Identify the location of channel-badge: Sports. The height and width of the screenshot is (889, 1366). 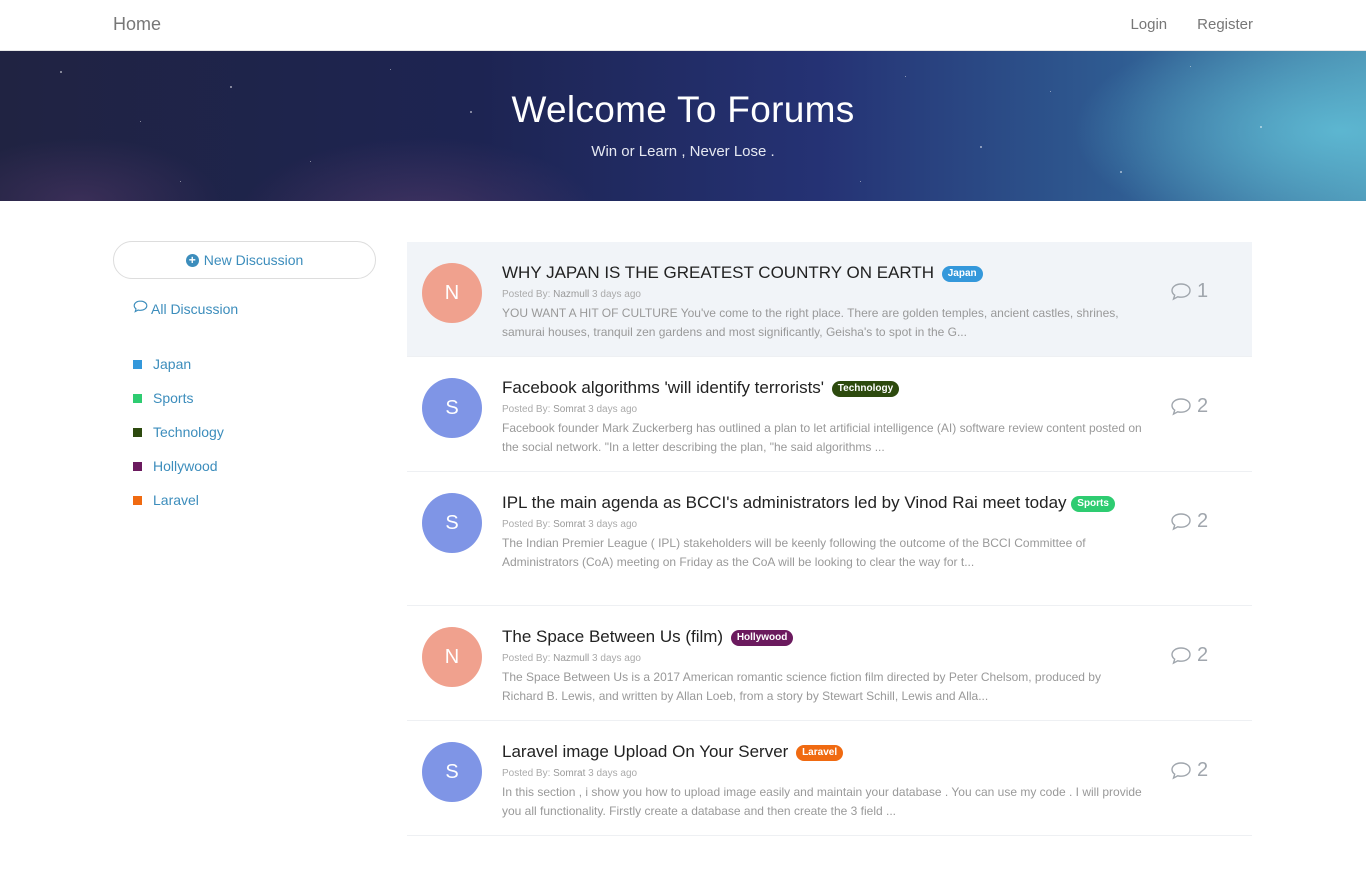
(1093, 504).